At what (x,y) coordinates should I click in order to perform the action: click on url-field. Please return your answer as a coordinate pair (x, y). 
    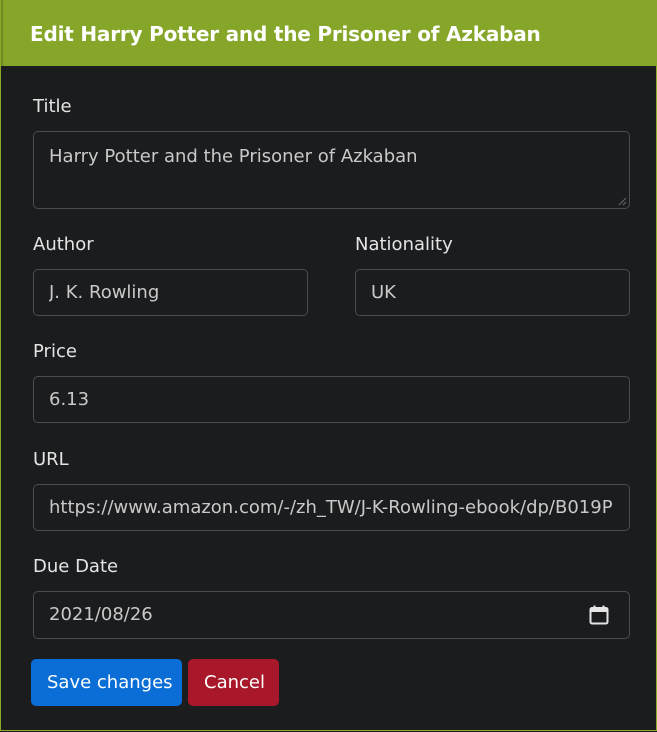
    Looking at the image, I should click on (331, 507).